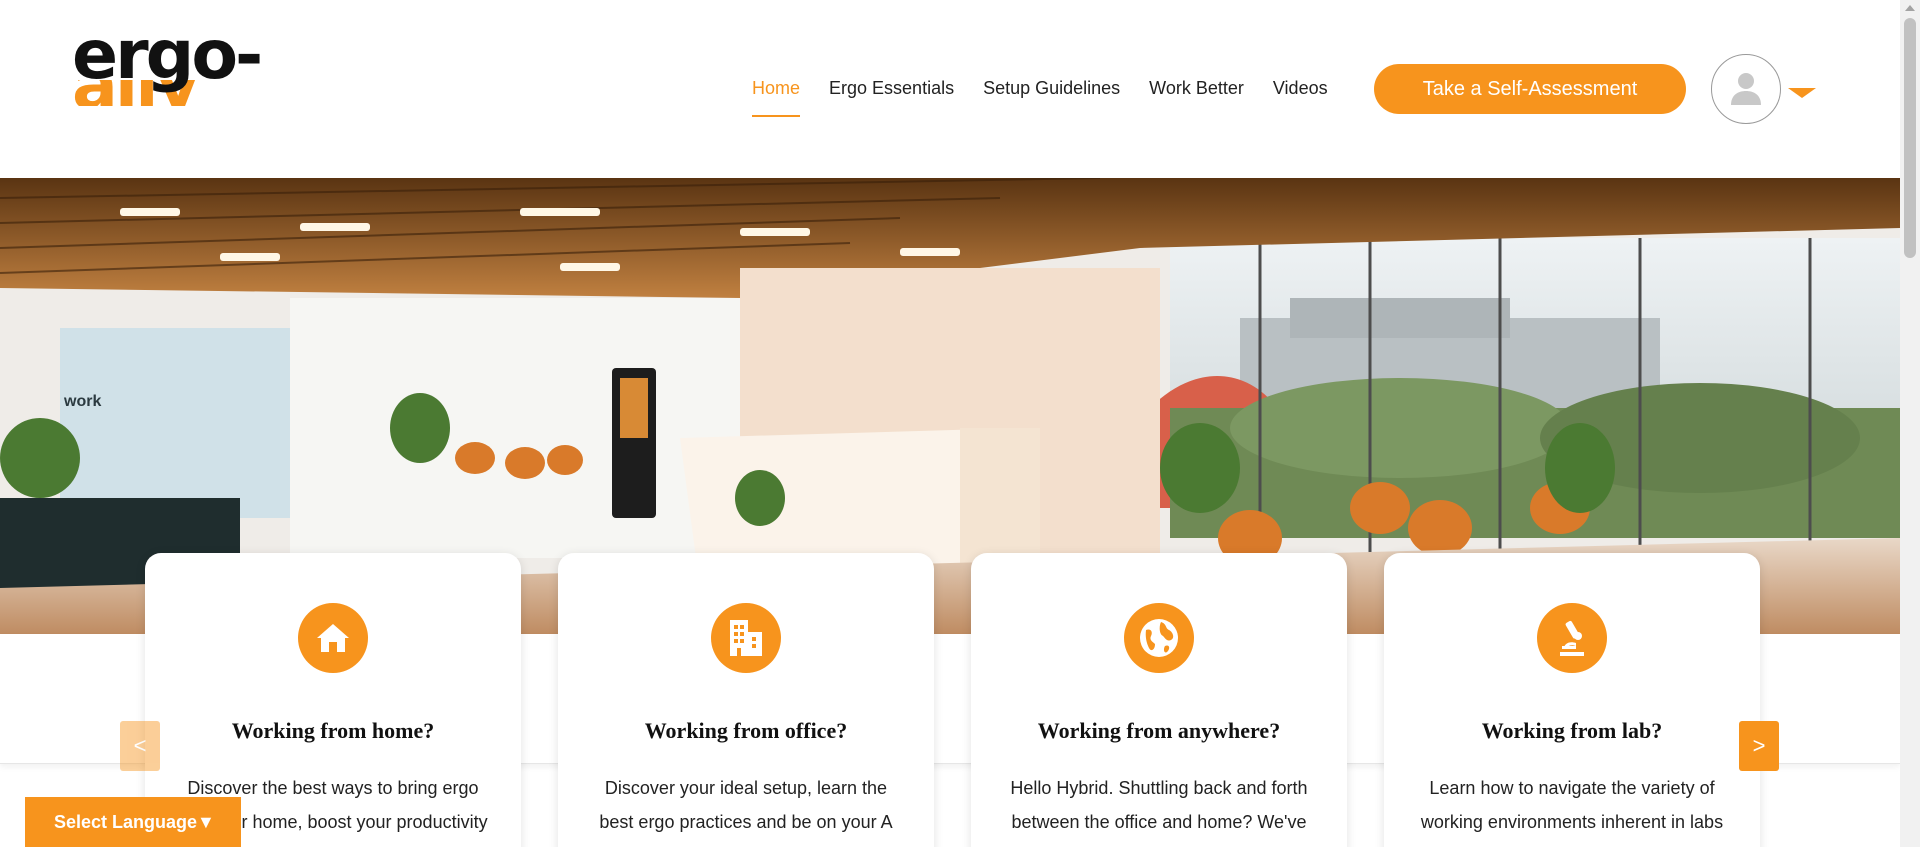  Describe the element at coordinates (1300, 96) in the screenshot. I see `nav-videos: Videos` at that location.